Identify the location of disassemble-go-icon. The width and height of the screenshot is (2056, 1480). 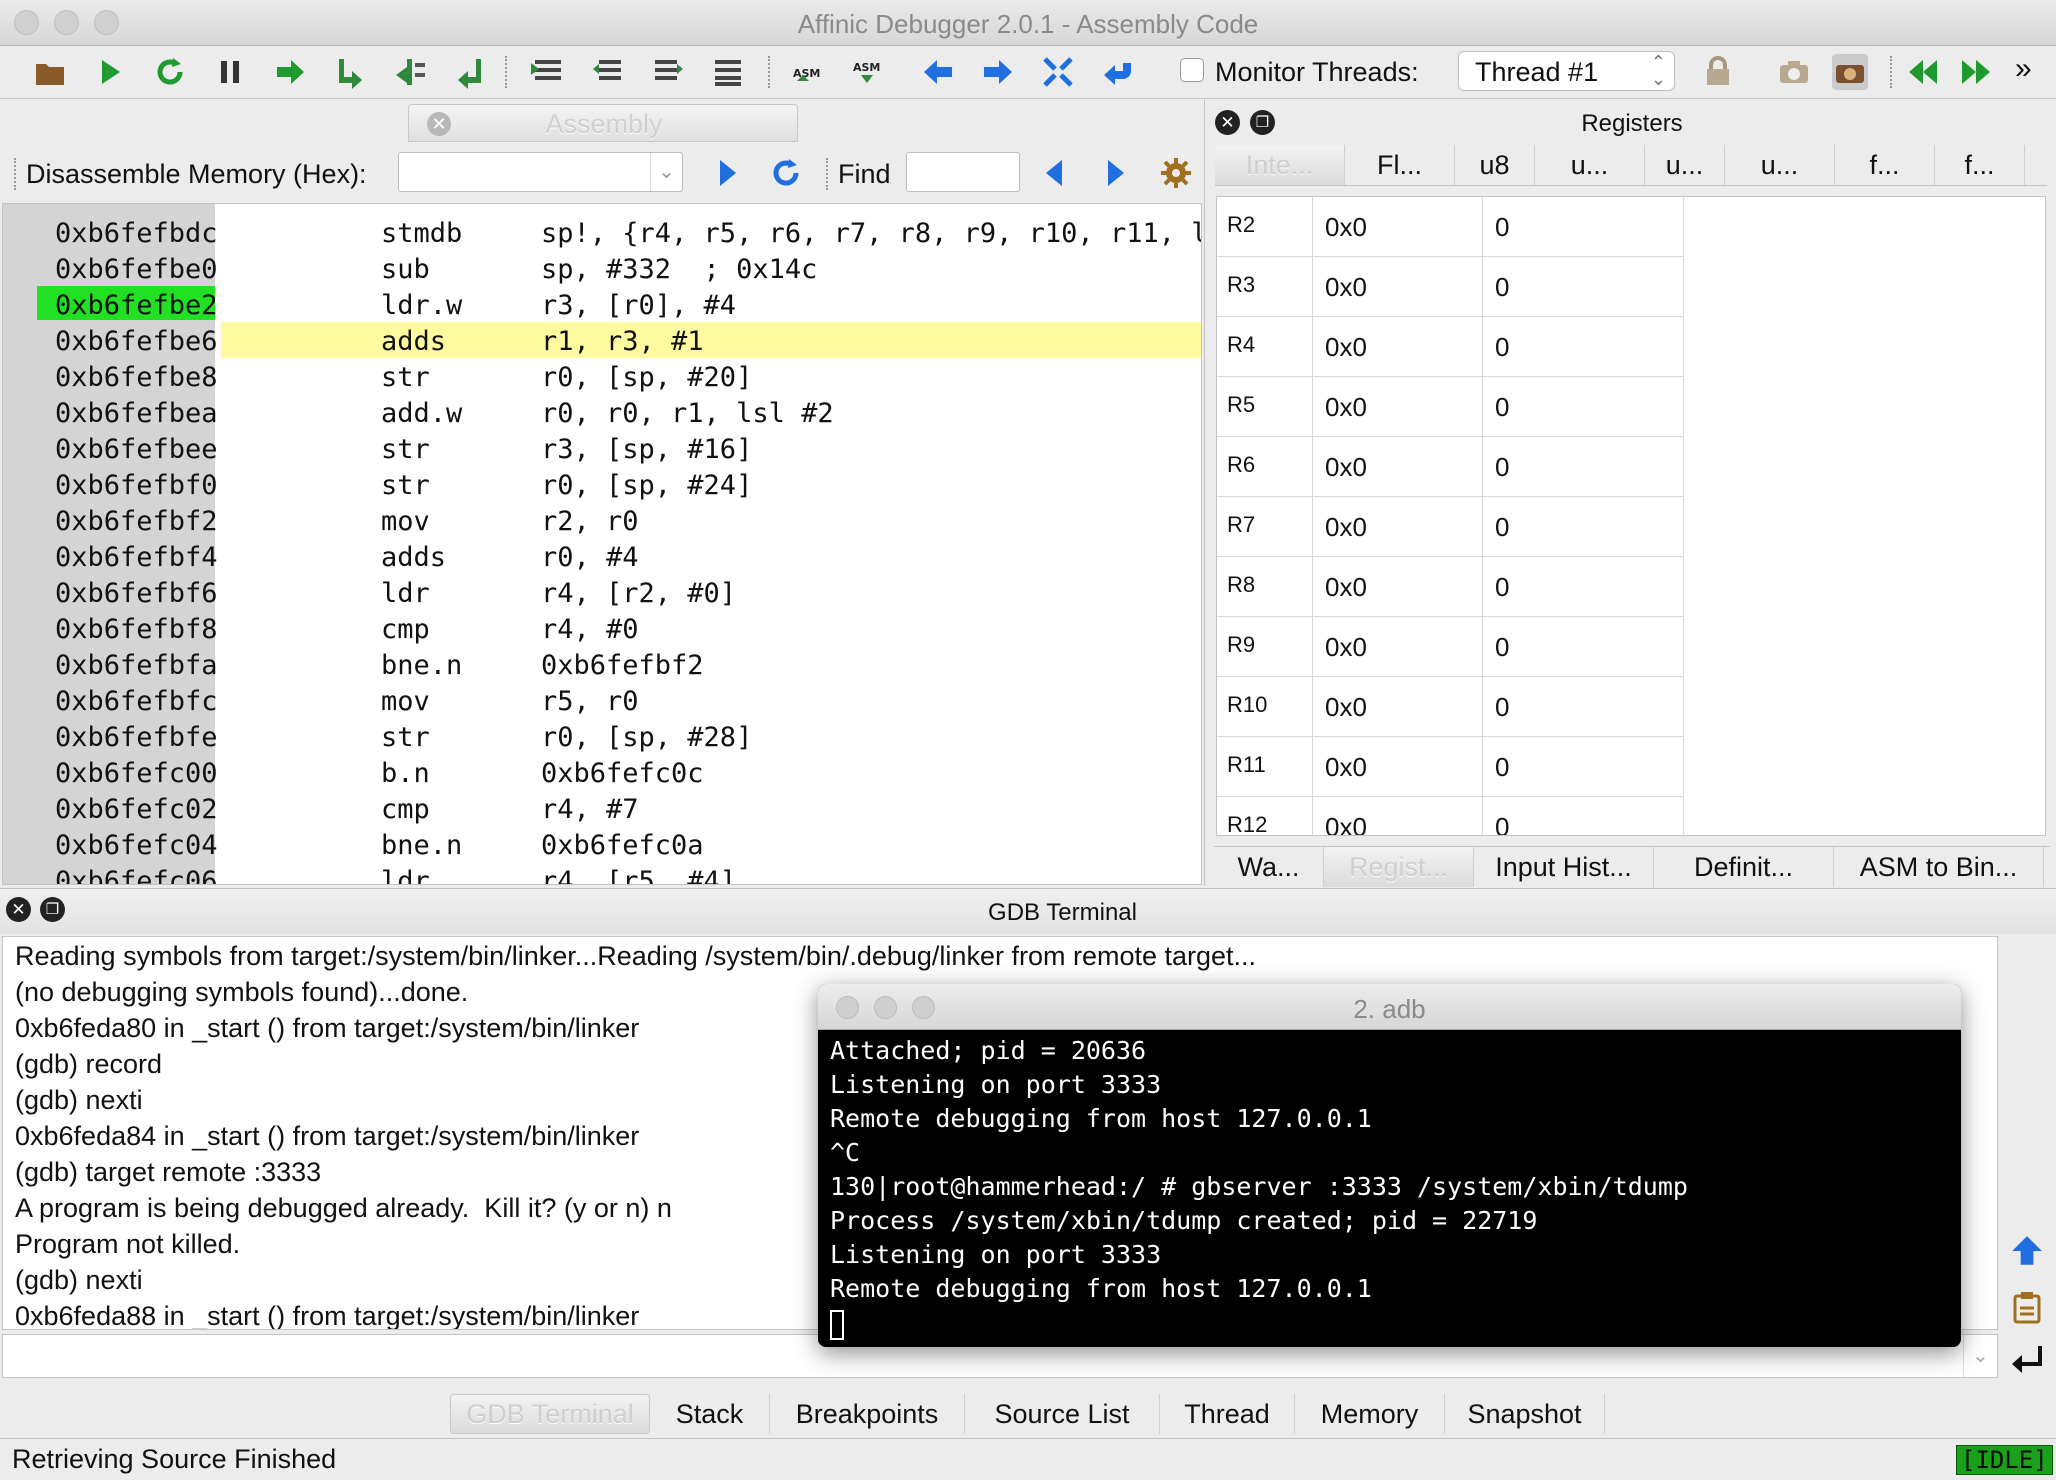
(728, 173).